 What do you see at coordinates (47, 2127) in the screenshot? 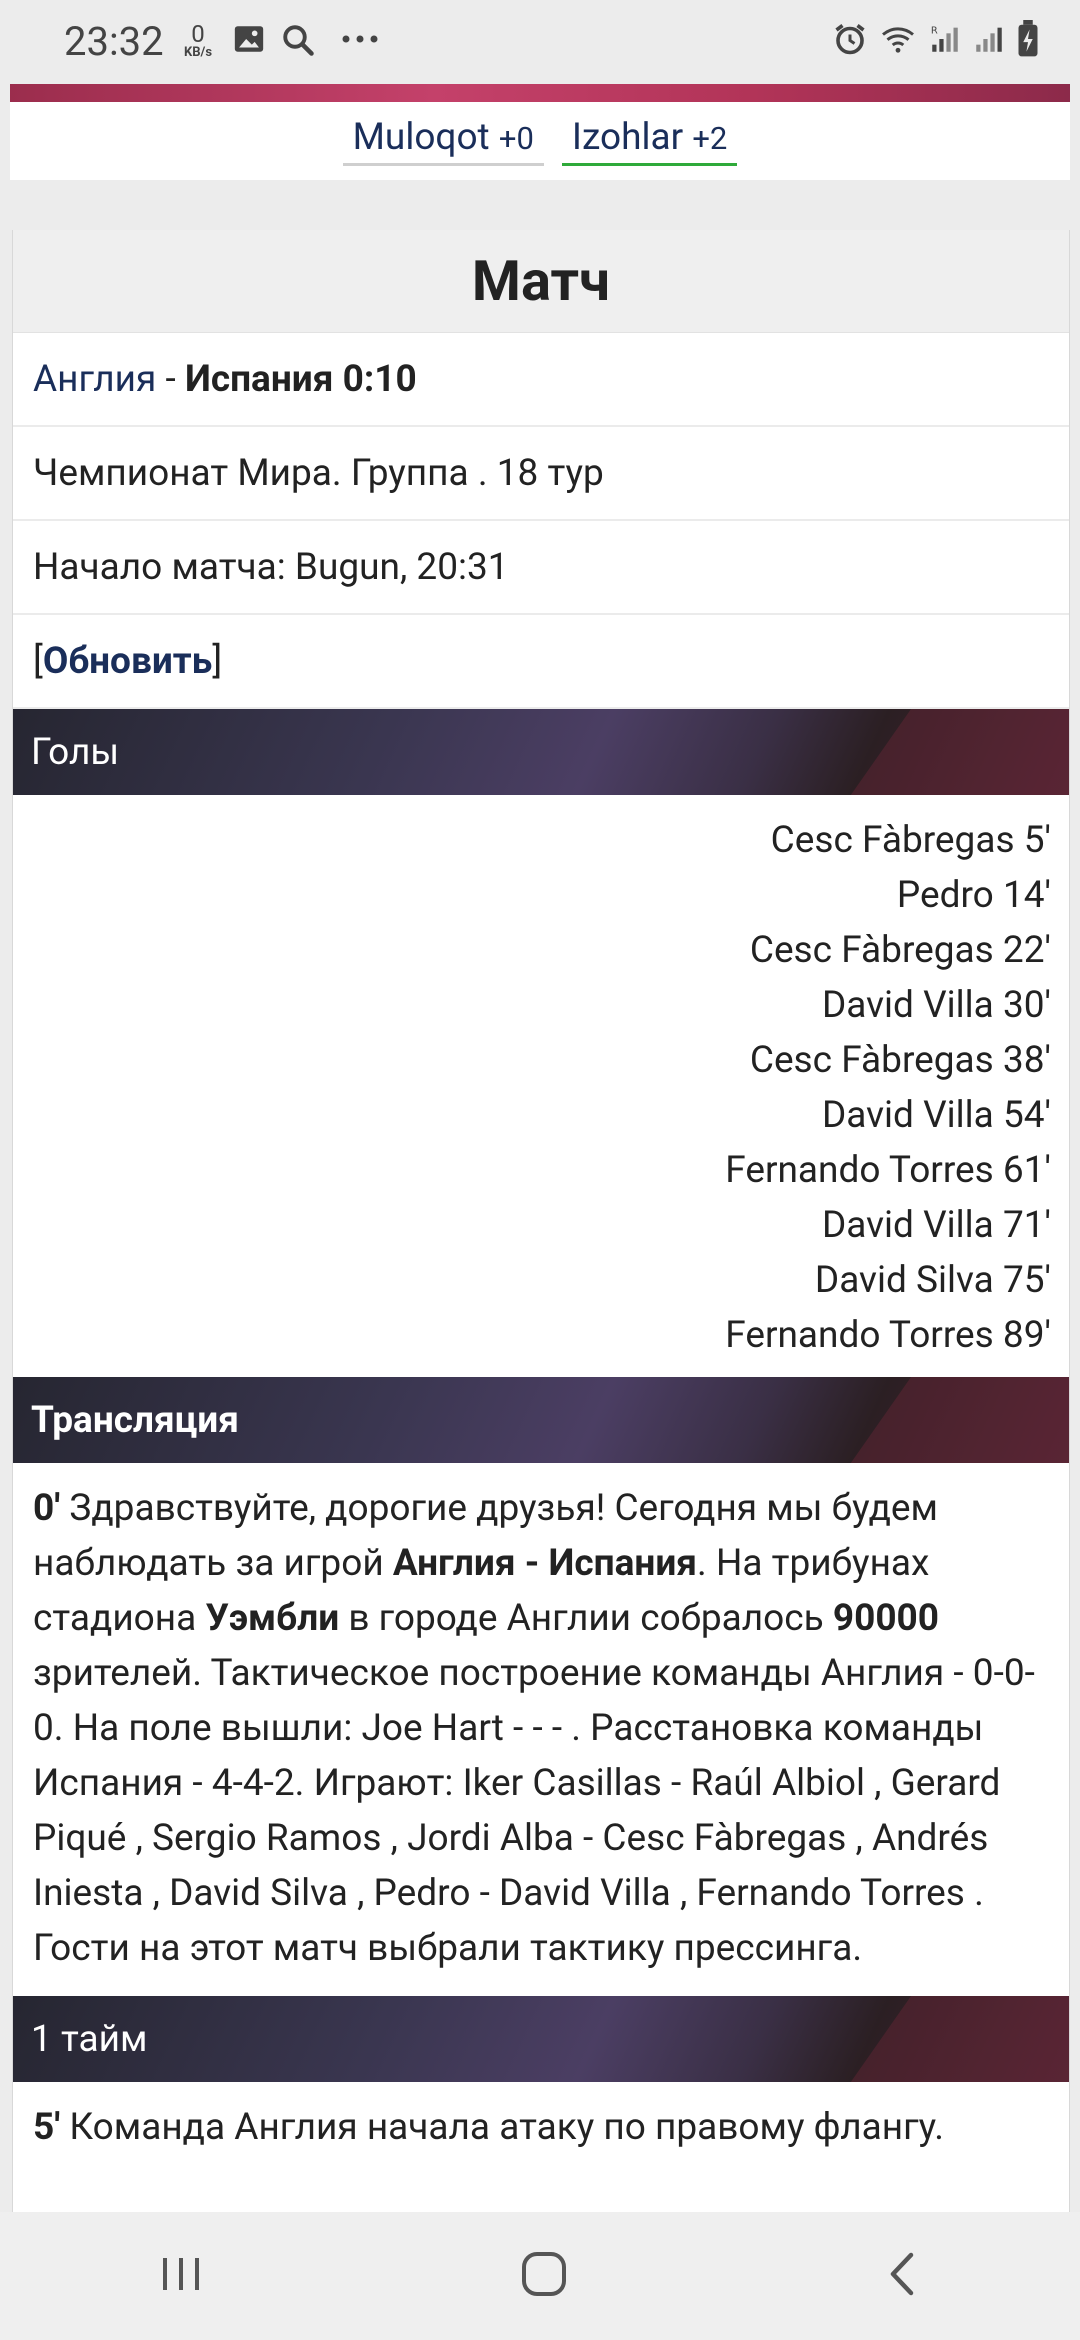
I see `event-minute: 5'` at bounding box center [47, 2127].